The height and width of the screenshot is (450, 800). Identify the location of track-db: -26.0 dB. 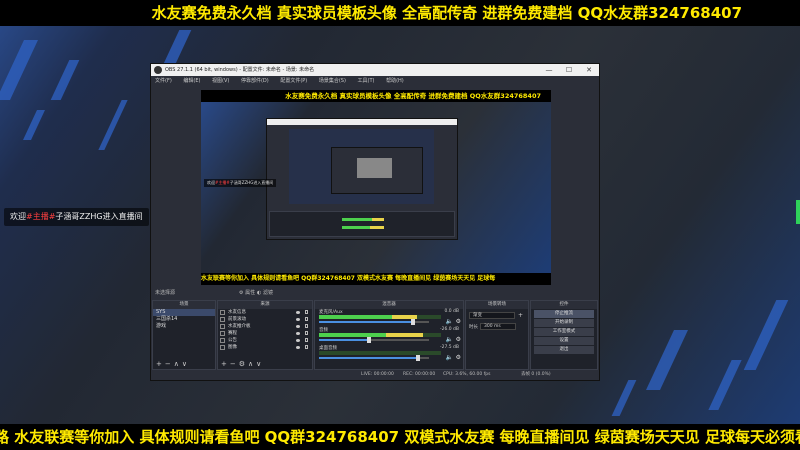
(449, 329).